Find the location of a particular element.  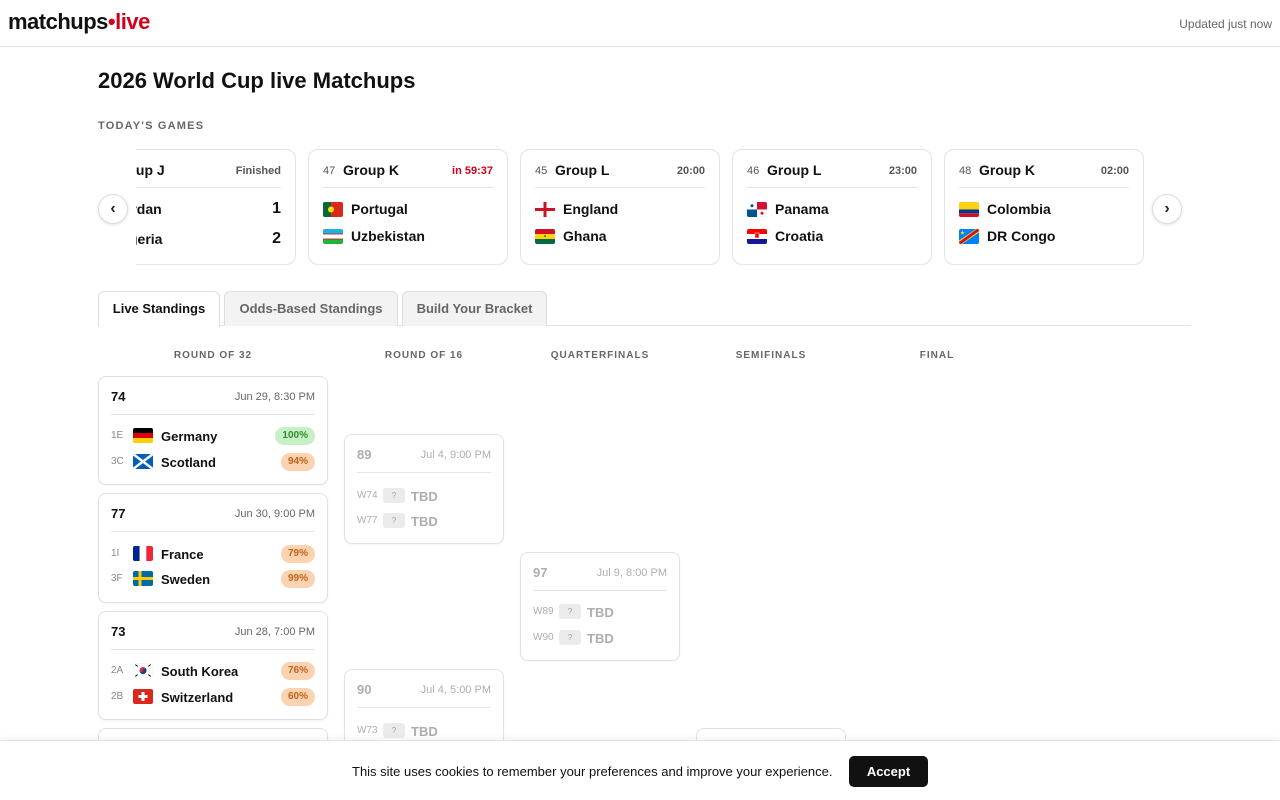

switzerland-flag-icon is located at coordinates (143, 696).